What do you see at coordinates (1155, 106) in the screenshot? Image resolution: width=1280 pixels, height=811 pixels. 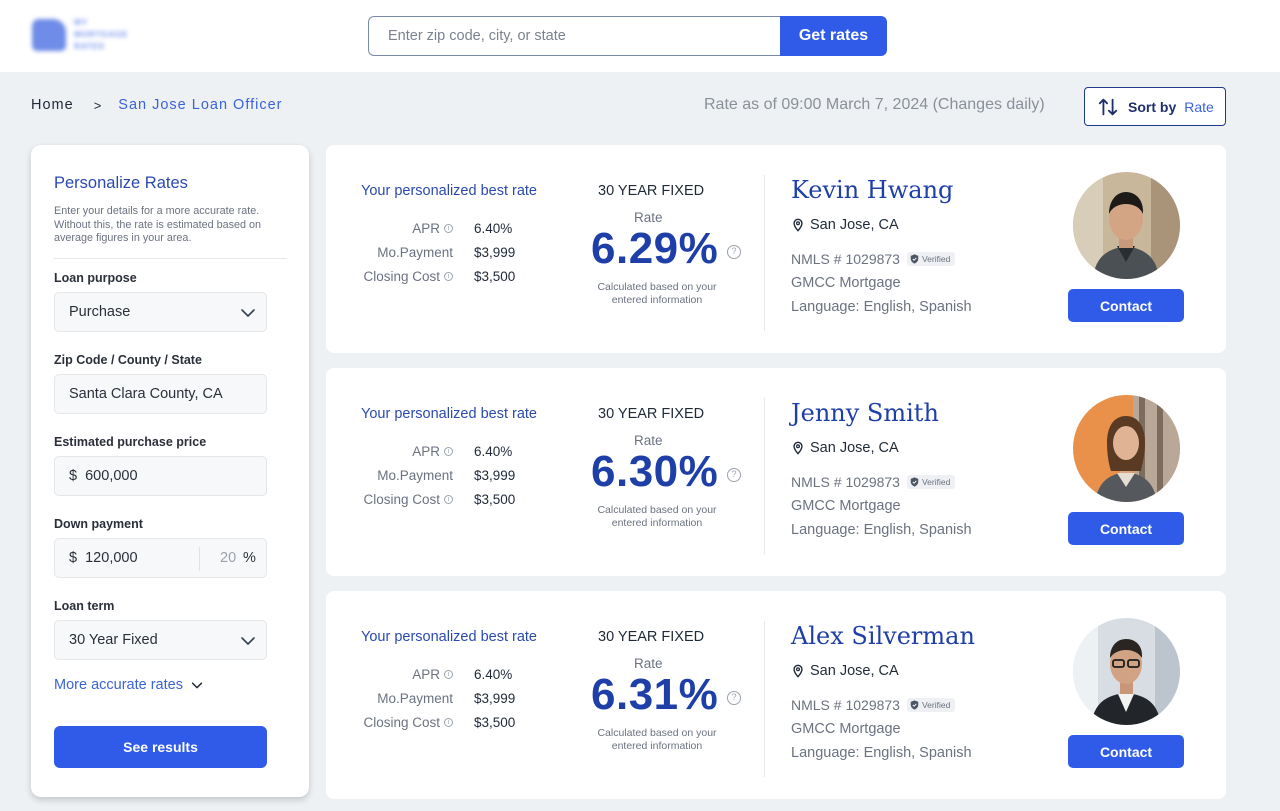 I see `sort-by-button: Sort by Rate` at bounding box center [1155, 106].